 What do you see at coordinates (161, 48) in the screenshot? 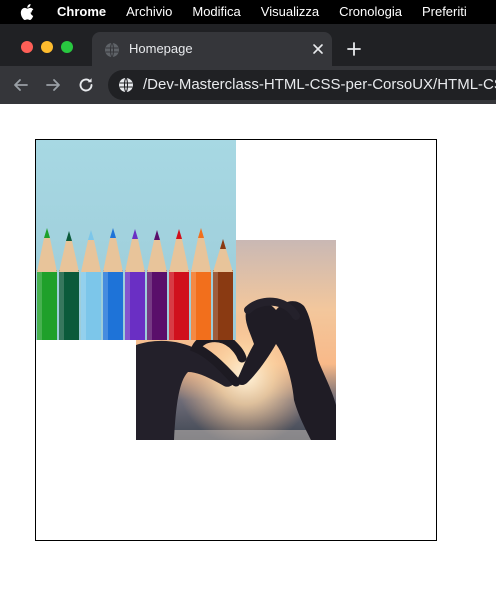
I see `tab-title: Homepage` at bounding box center [161, 48].